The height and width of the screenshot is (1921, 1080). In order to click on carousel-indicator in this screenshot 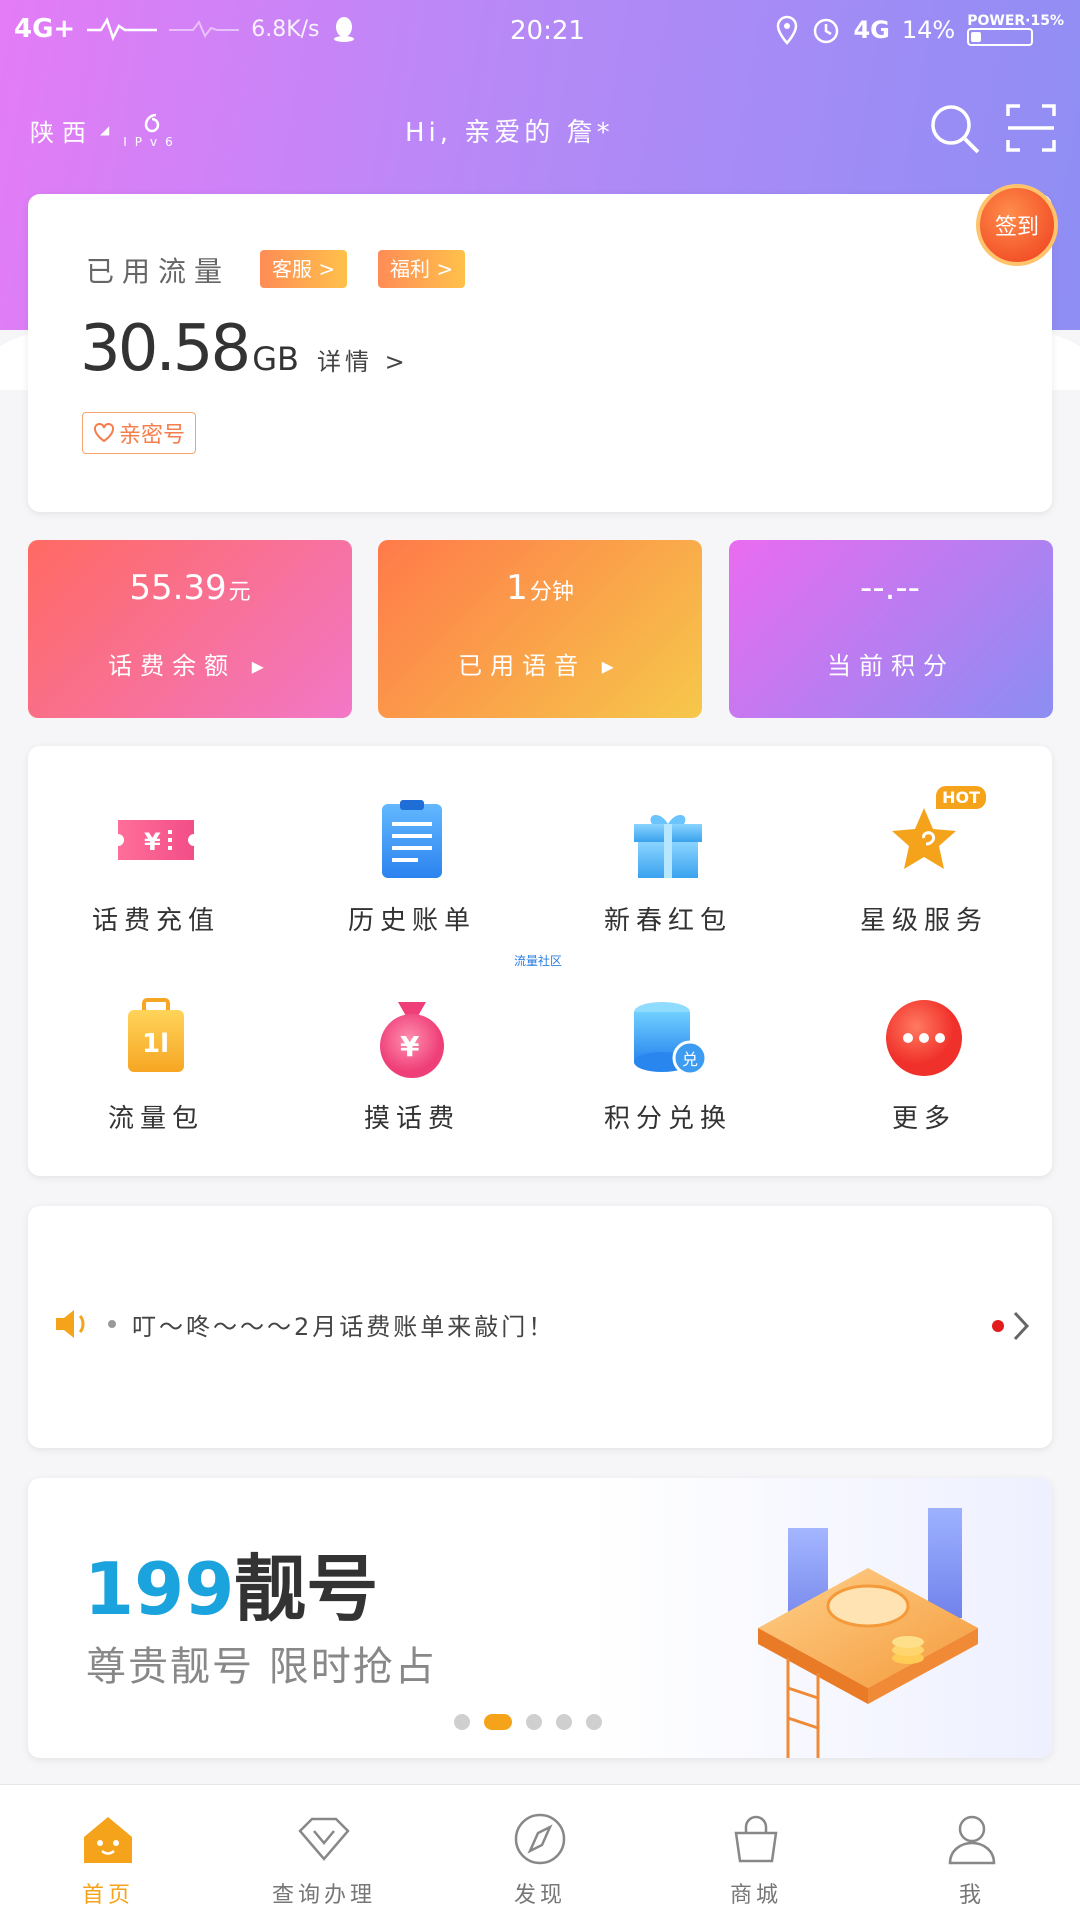, I will do `click(528, 1722)`.